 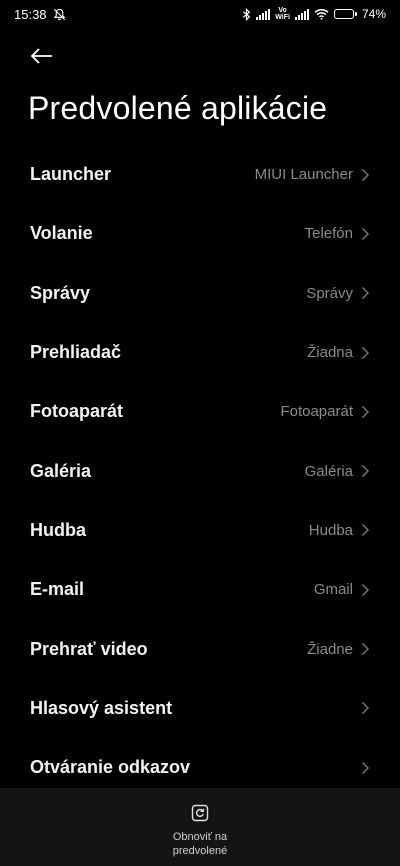 What do you see at coordinates (247, 14) in the screenshot?
I see `bluetooth-icon` at bounding box center [247, 14].